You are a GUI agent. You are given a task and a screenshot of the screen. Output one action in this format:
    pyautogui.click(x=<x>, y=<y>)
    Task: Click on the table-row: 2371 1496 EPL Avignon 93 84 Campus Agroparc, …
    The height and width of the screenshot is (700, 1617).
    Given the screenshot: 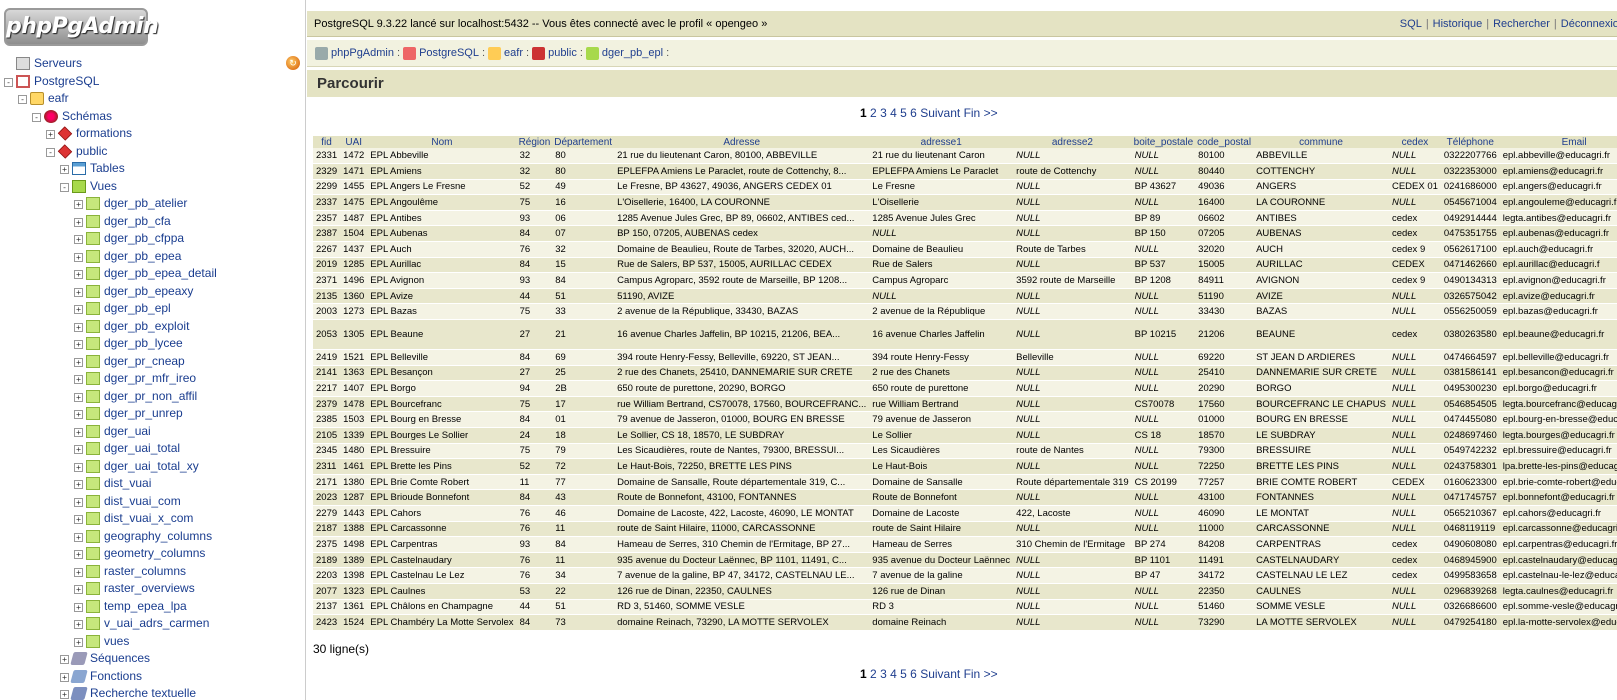 What is the action you would take?
    pyautogui.click(x=965, y=280)
    